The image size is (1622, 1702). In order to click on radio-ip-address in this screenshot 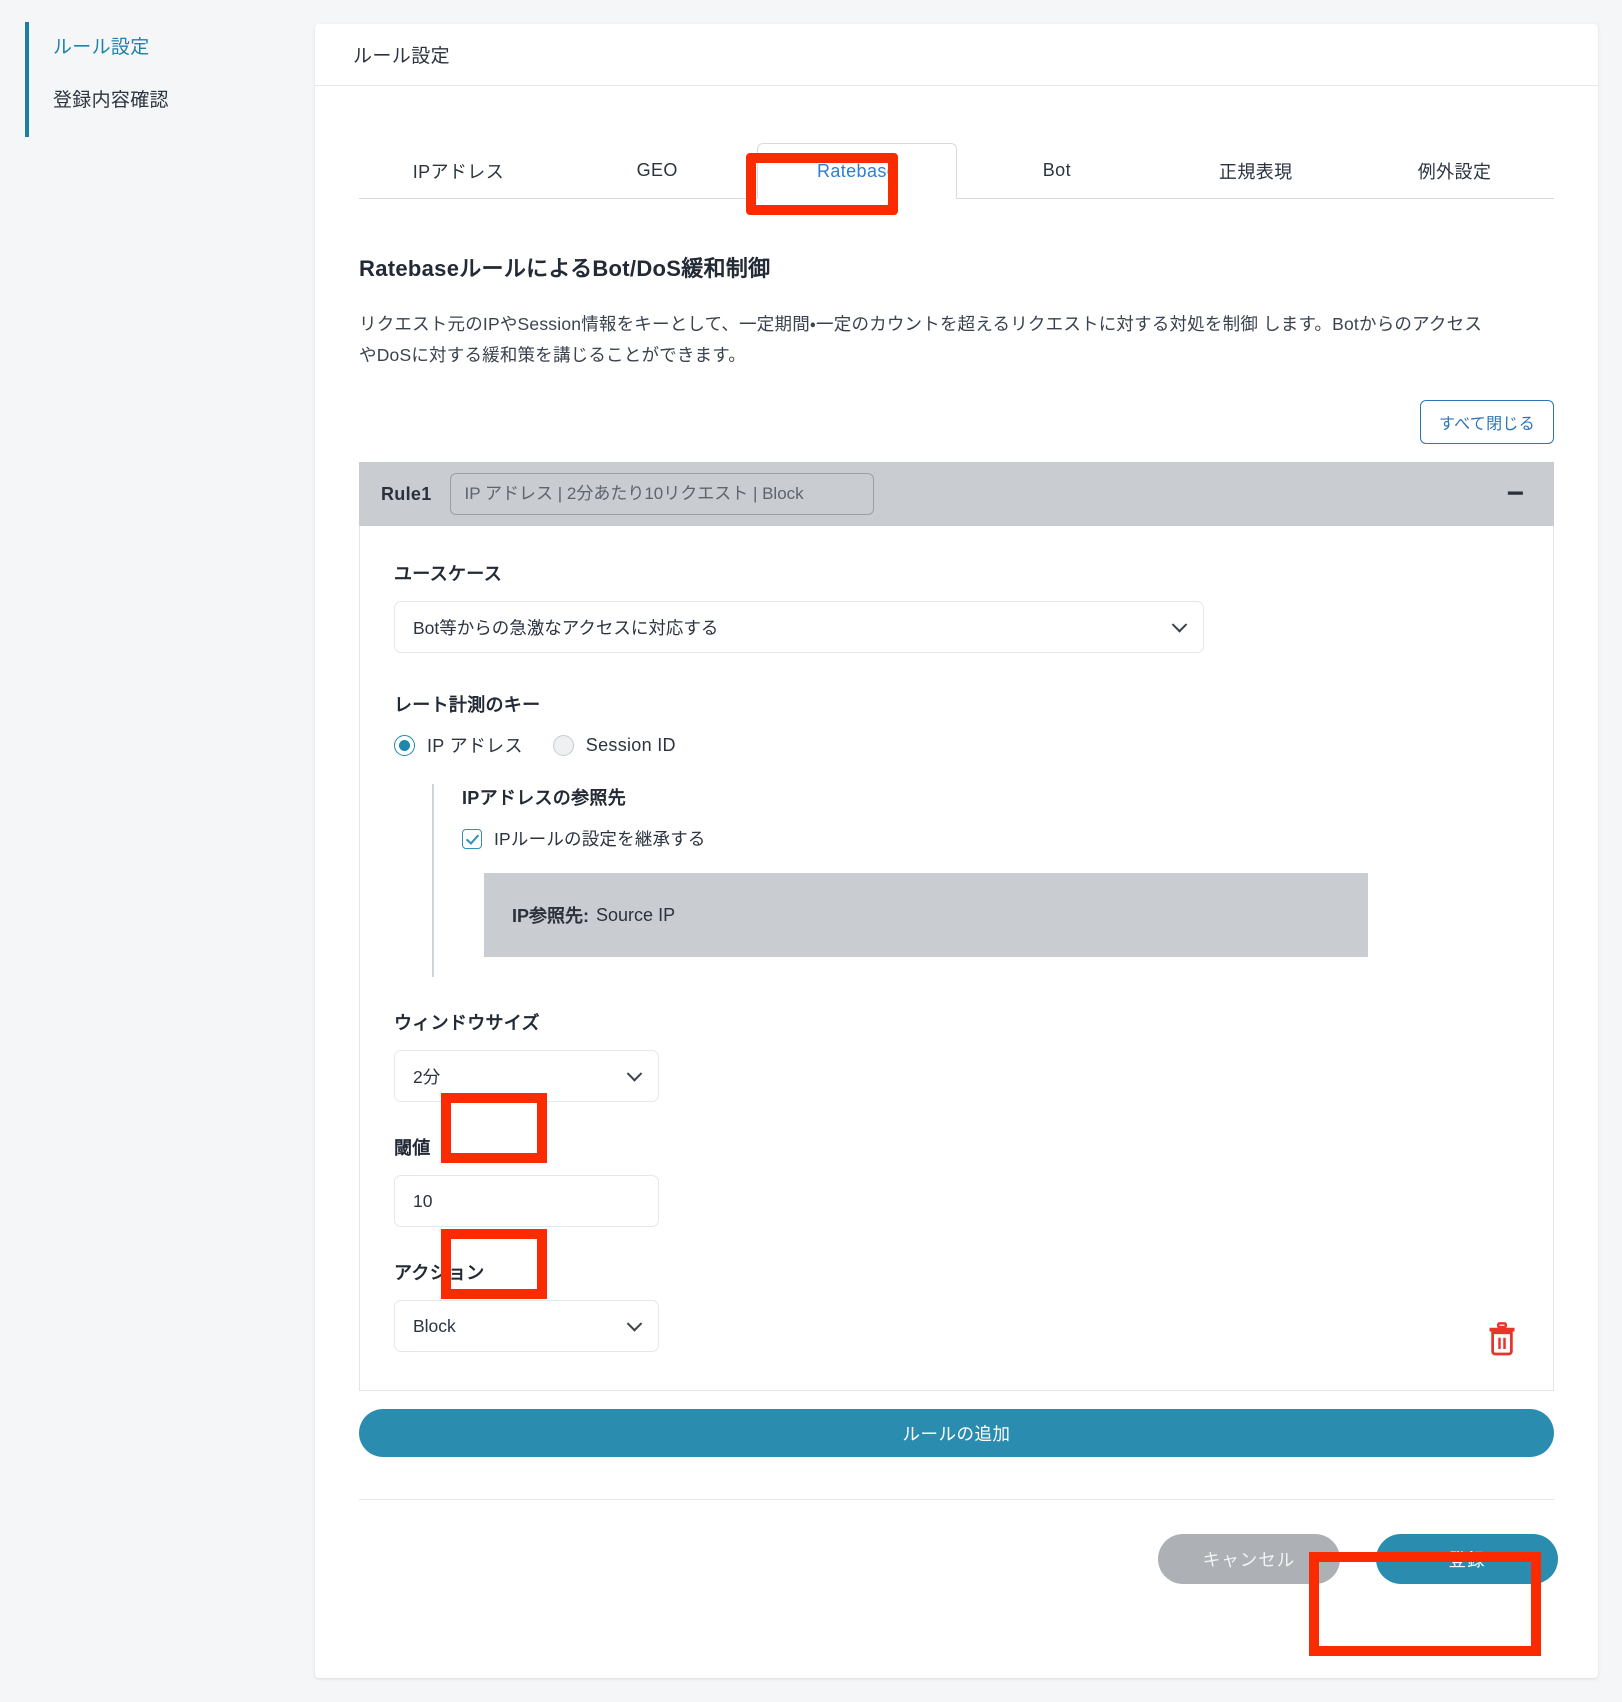, I will do `click(404, 745)`.